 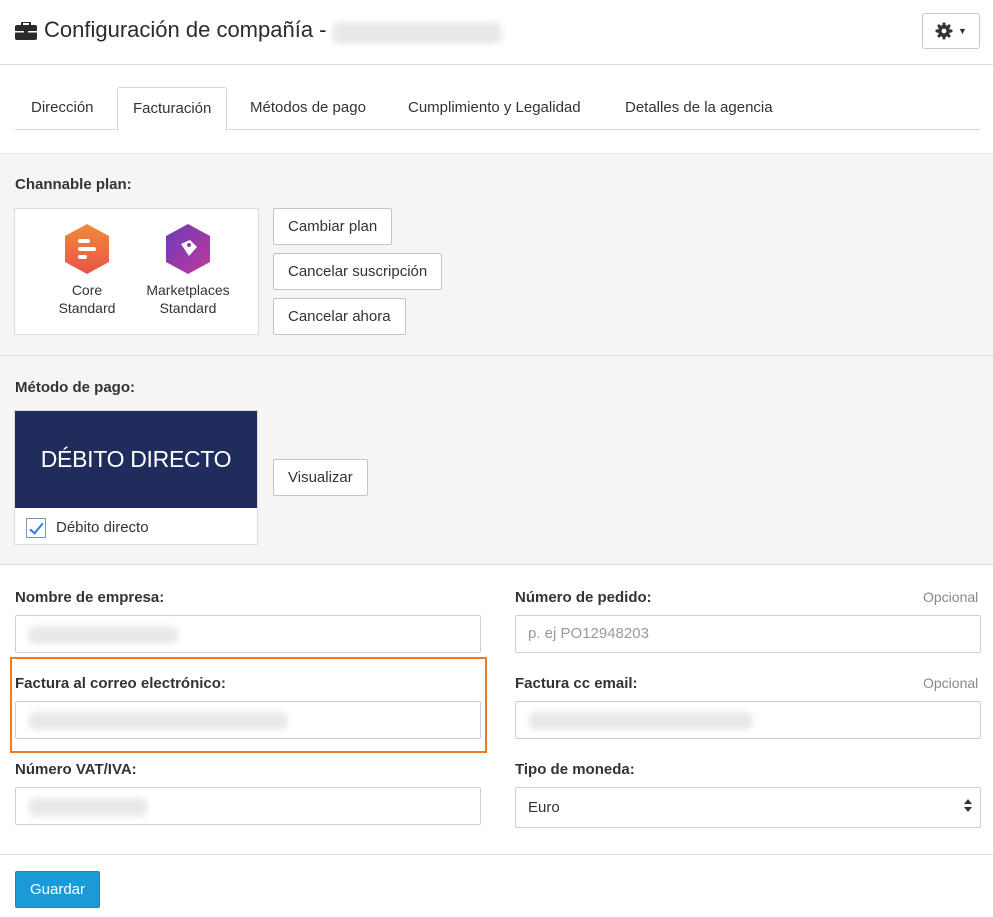 What do you see at coordinates (576, 683) in the screenshot?
I see `invoice-cc-label: Factura cc email:` at bounding box center [576, 683].